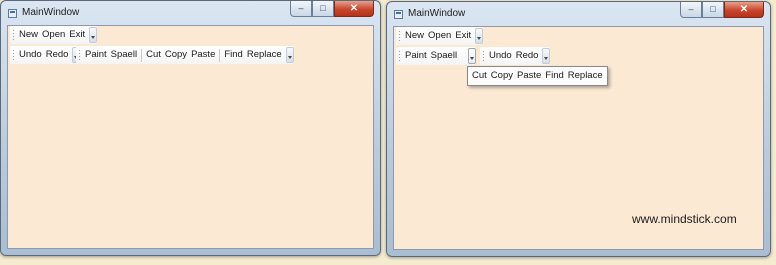  I want to click on toolbar-button-replace: Replace, so click(264, 55).